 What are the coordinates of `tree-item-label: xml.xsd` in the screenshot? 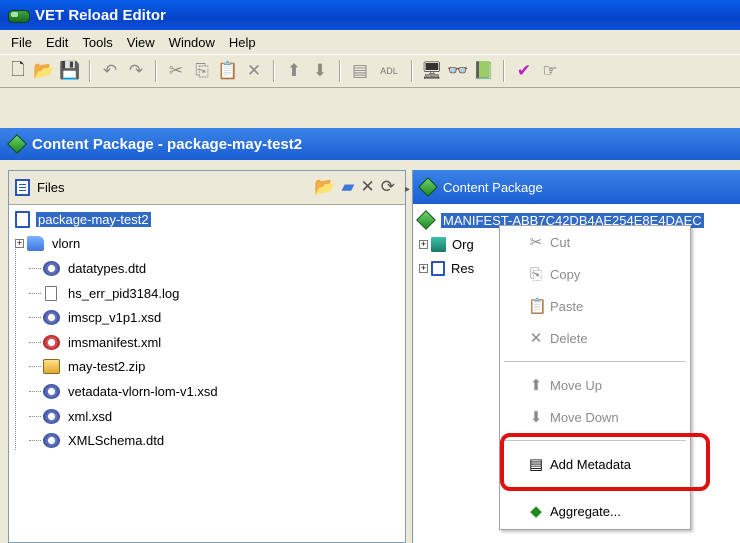 It's located at (90, 416).